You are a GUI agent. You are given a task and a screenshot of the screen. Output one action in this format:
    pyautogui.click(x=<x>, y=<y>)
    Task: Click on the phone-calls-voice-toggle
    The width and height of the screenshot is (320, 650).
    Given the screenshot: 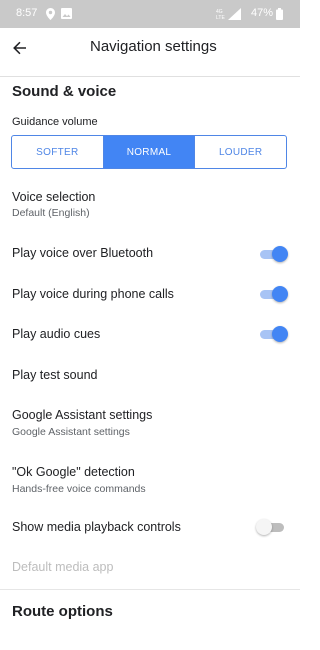 What is the action you would take?
    pyautogui.click(x=274, y=294)
    